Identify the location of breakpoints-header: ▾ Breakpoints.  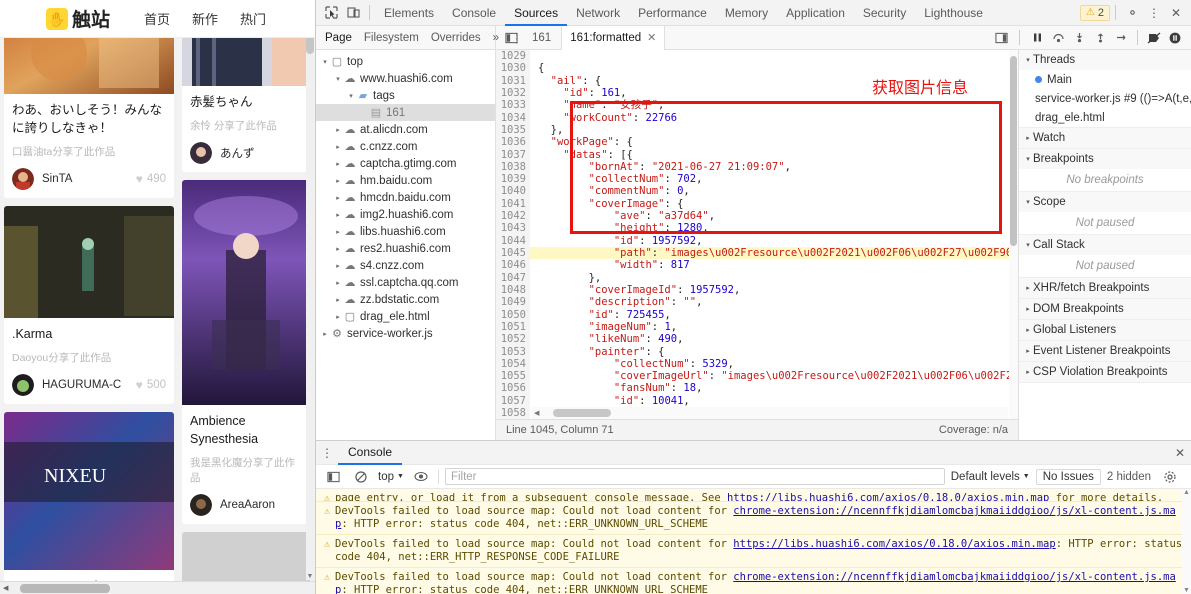
(1105, 159).